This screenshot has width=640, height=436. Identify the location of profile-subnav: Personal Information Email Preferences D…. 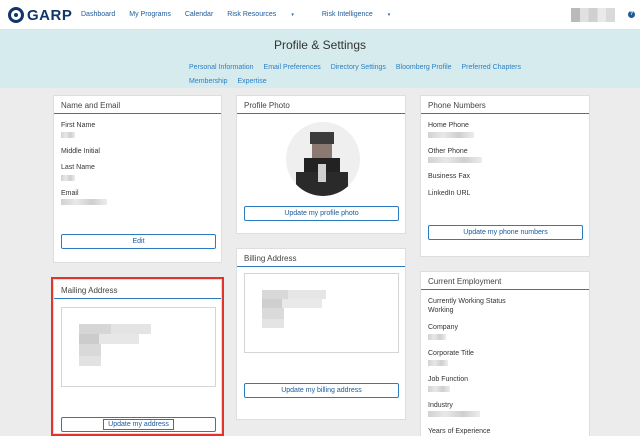
(320, 67).